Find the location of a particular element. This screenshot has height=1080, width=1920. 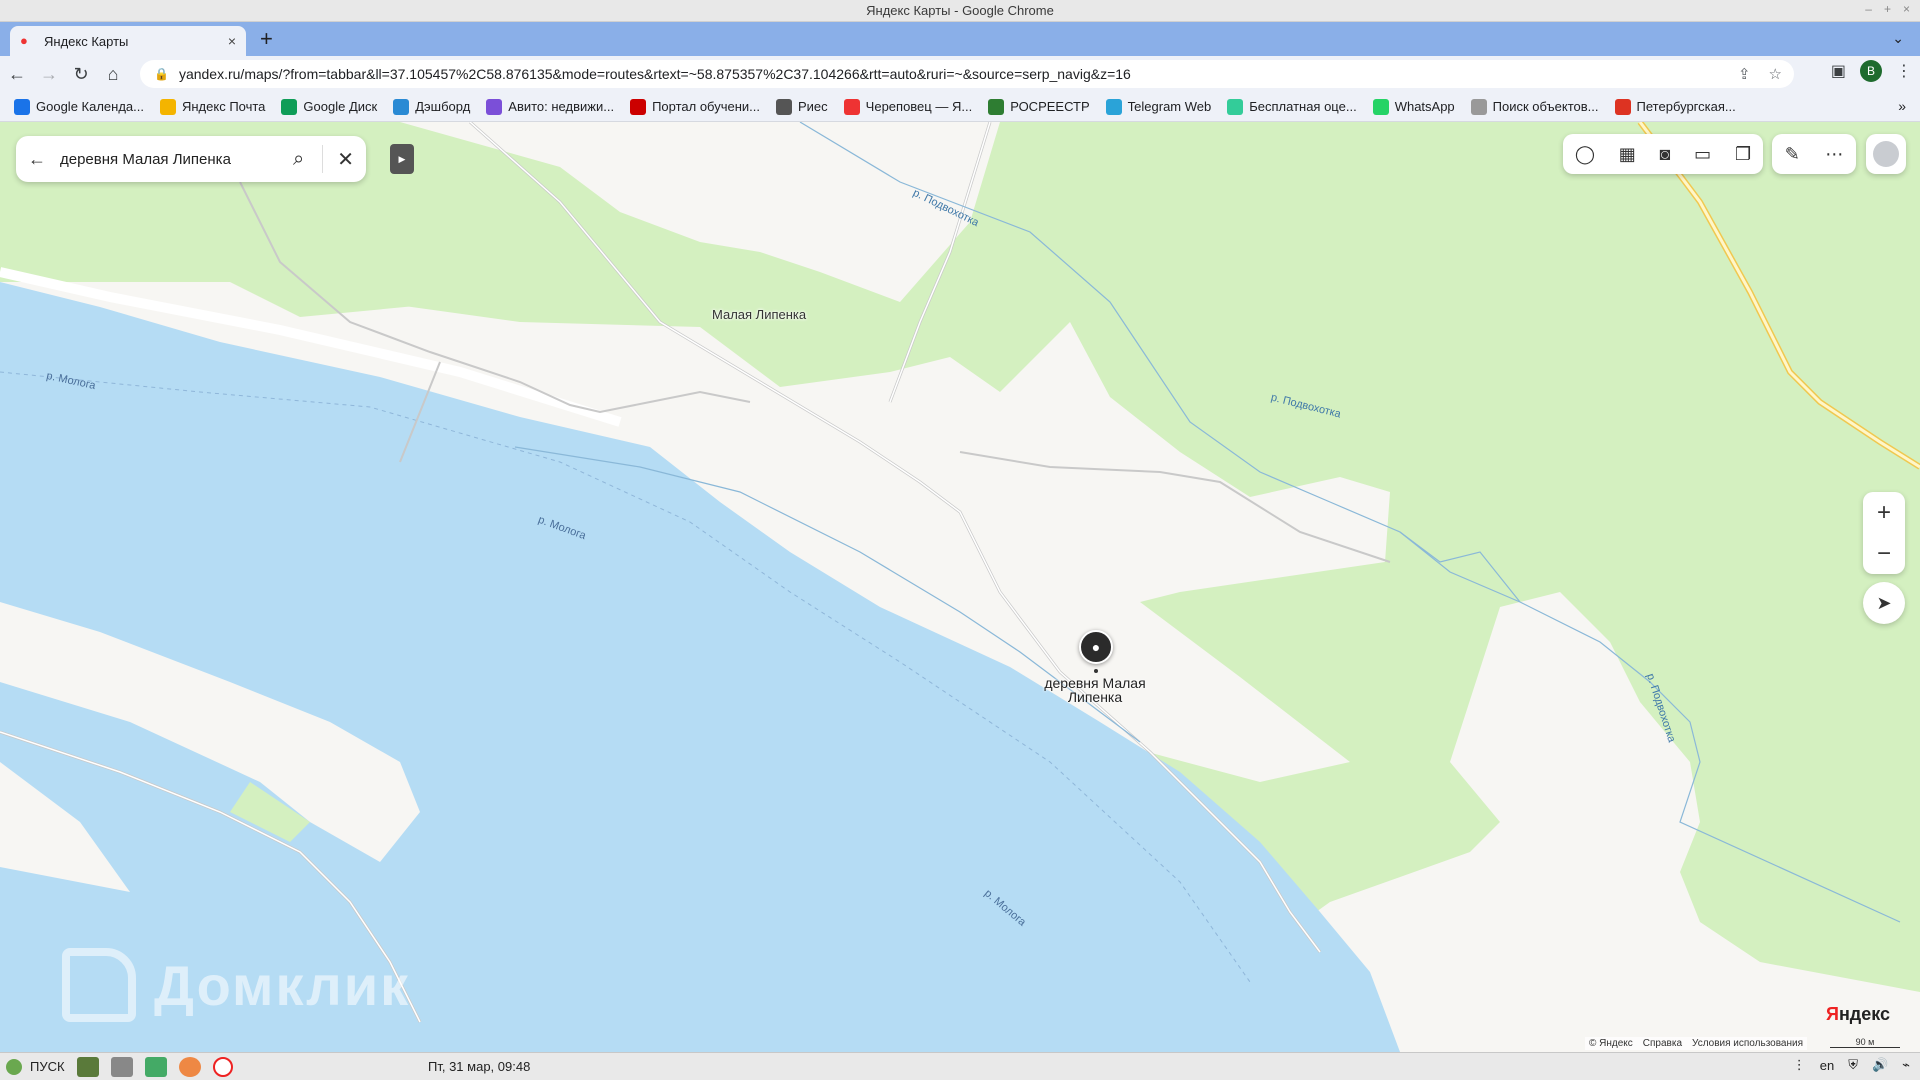

yandex-logo-rest: ндекс is located at coordinates (1864, 1014).